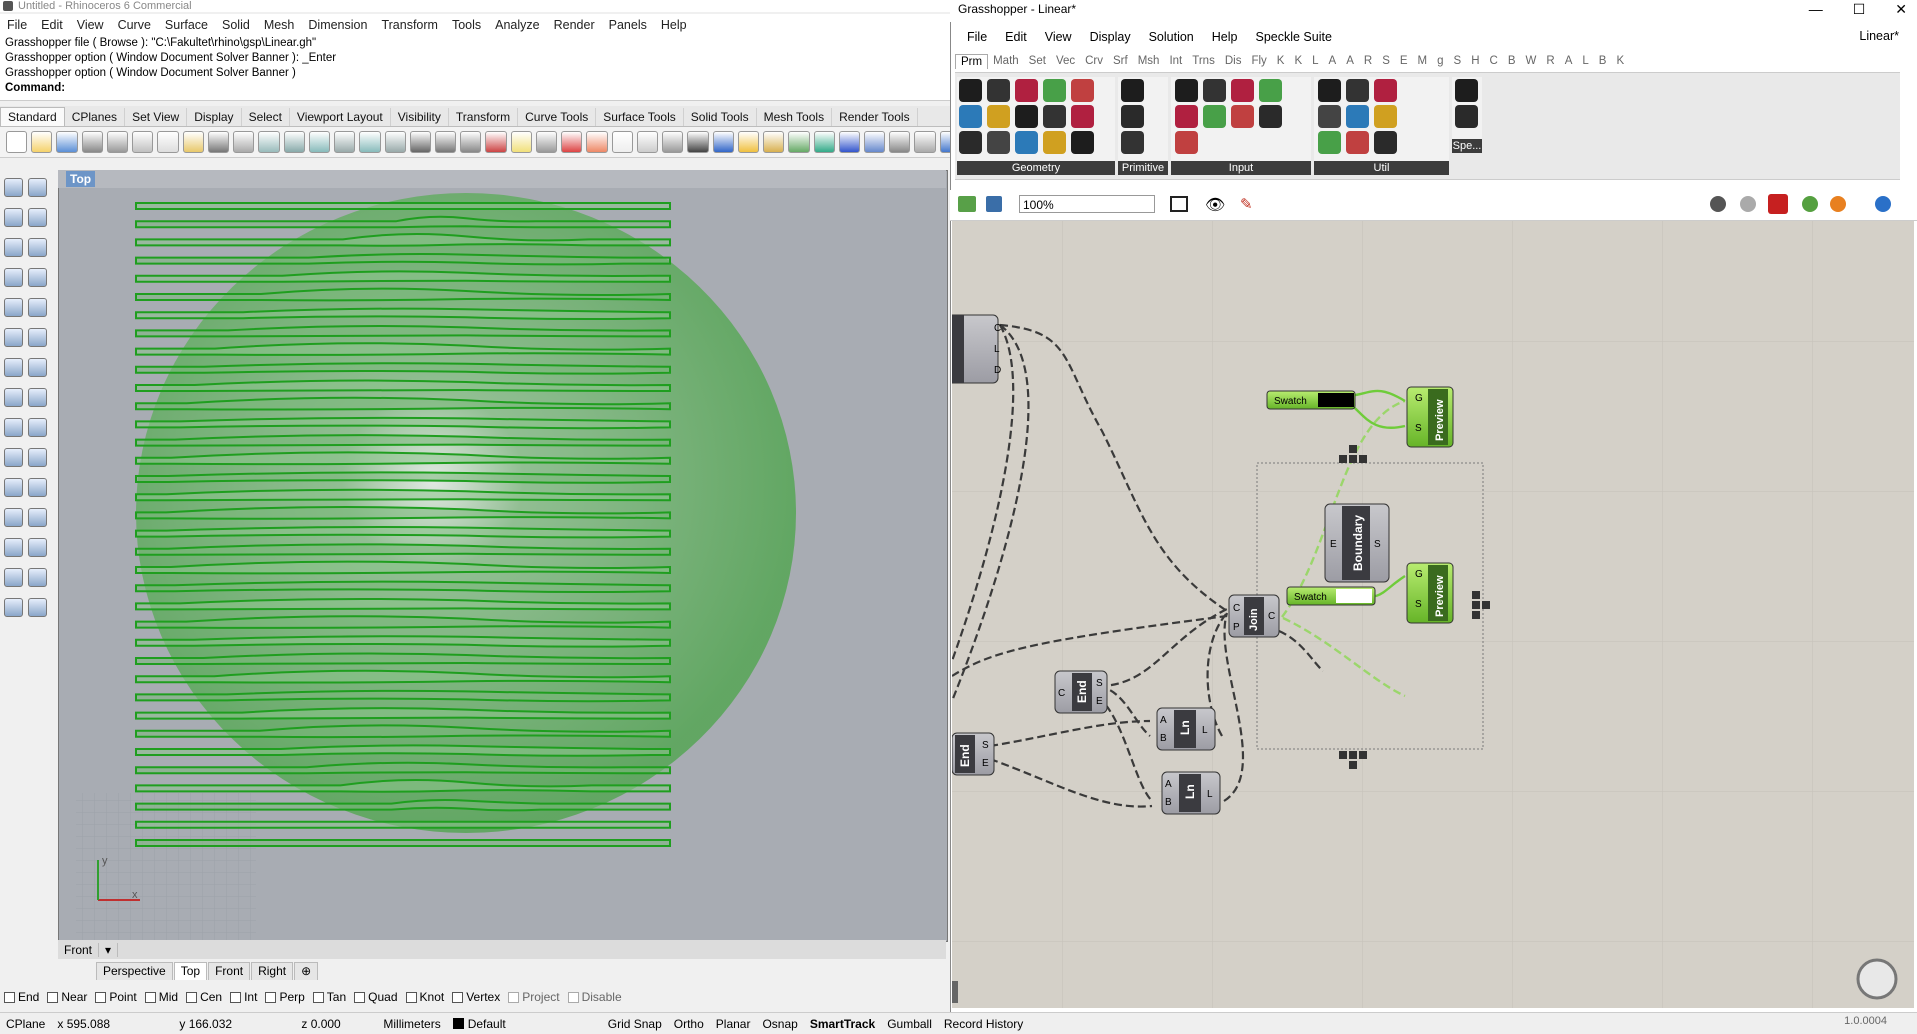  Describe the element at coordinates (1569, 61) in the screenshot. I see `gh-tab-27: A` at that location.